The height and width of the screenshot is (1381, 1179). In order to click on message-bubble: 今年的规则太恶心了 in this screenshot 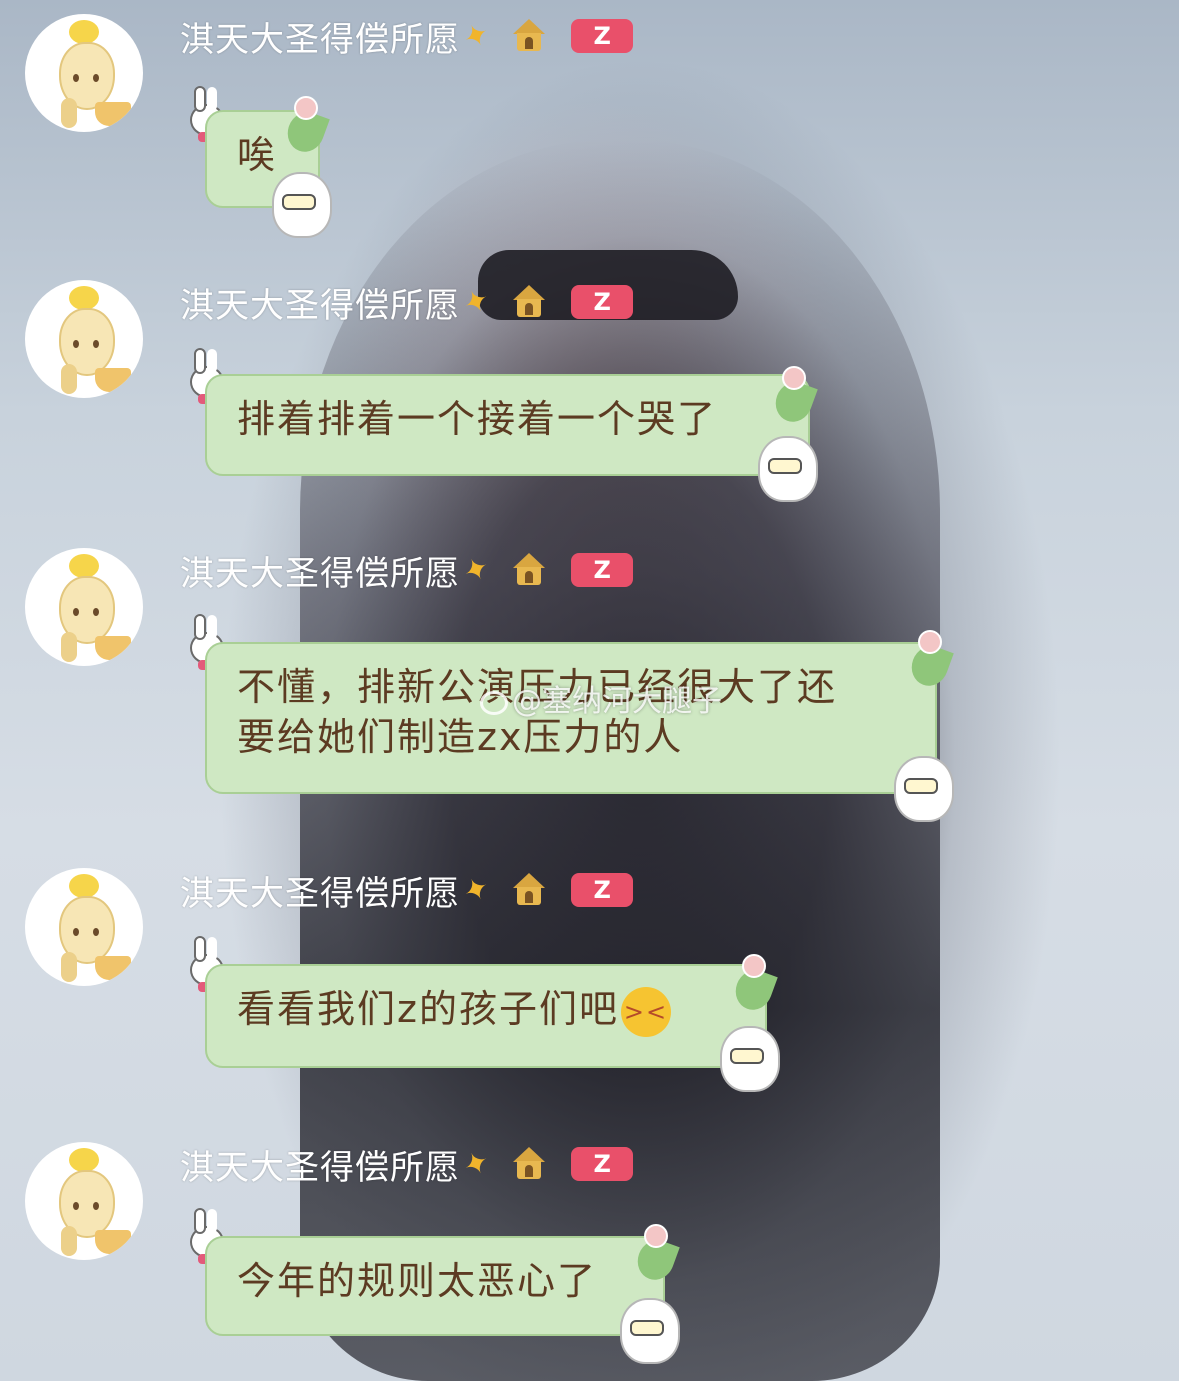, I will do `click(435, 1286)`.